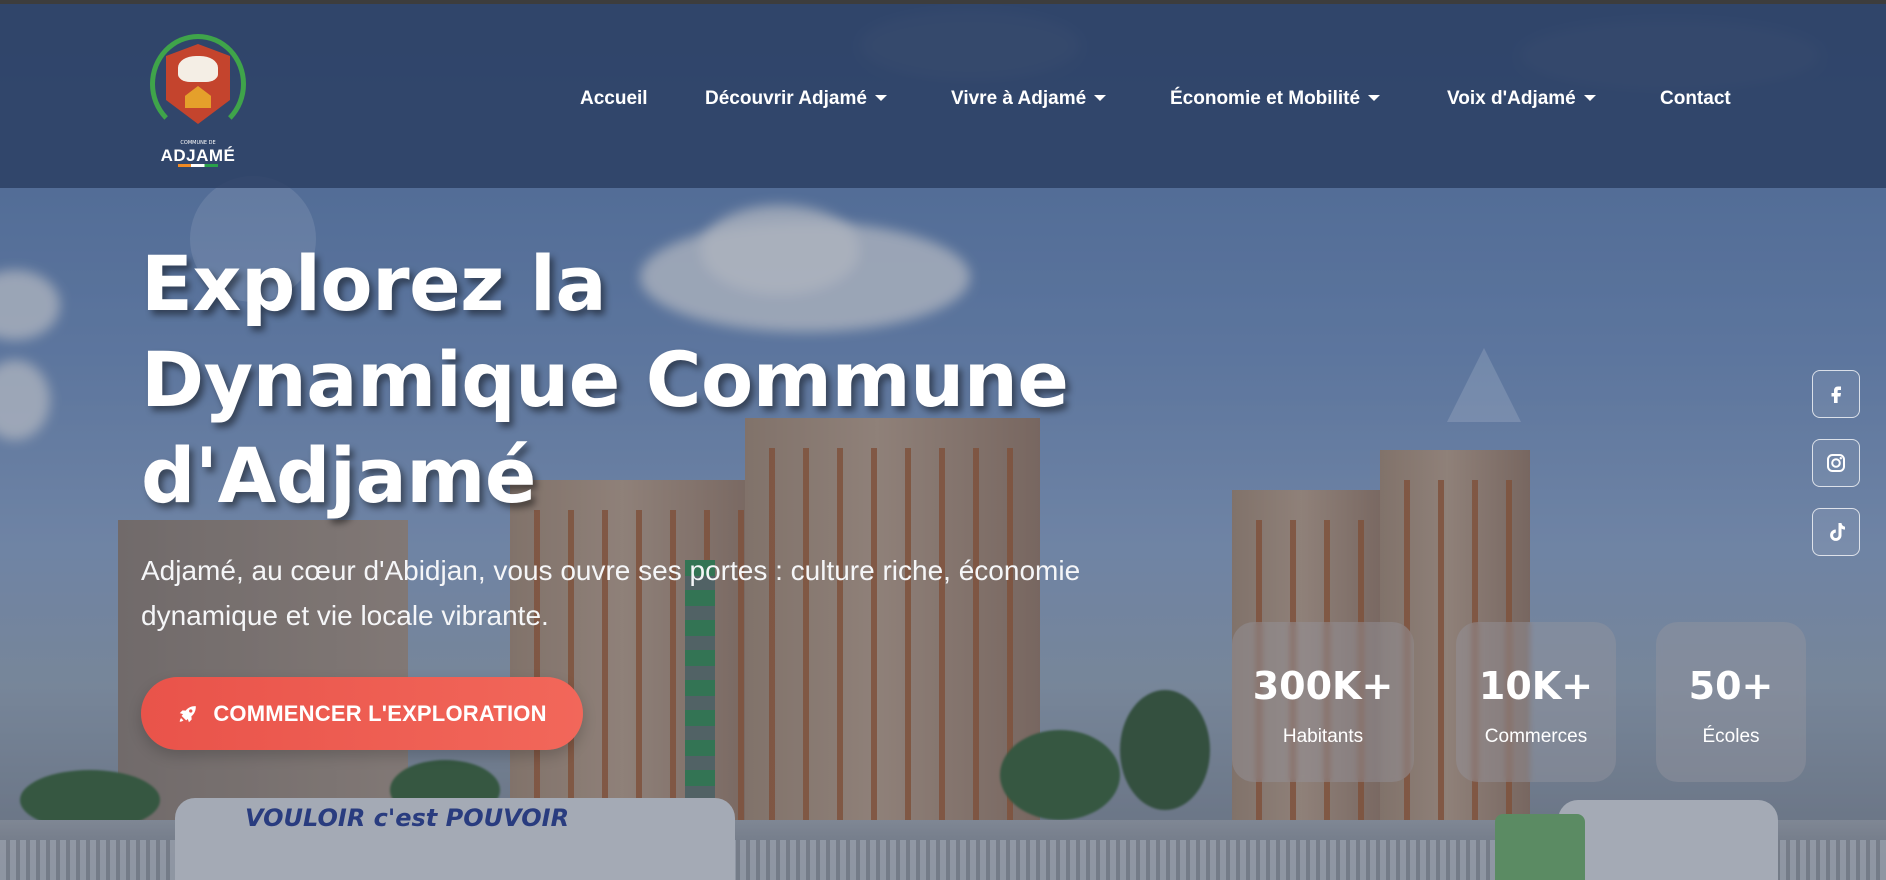 The height and width of the screenshot is (880, 1886). I want to click on tiktok-link, so click(1836, 532).